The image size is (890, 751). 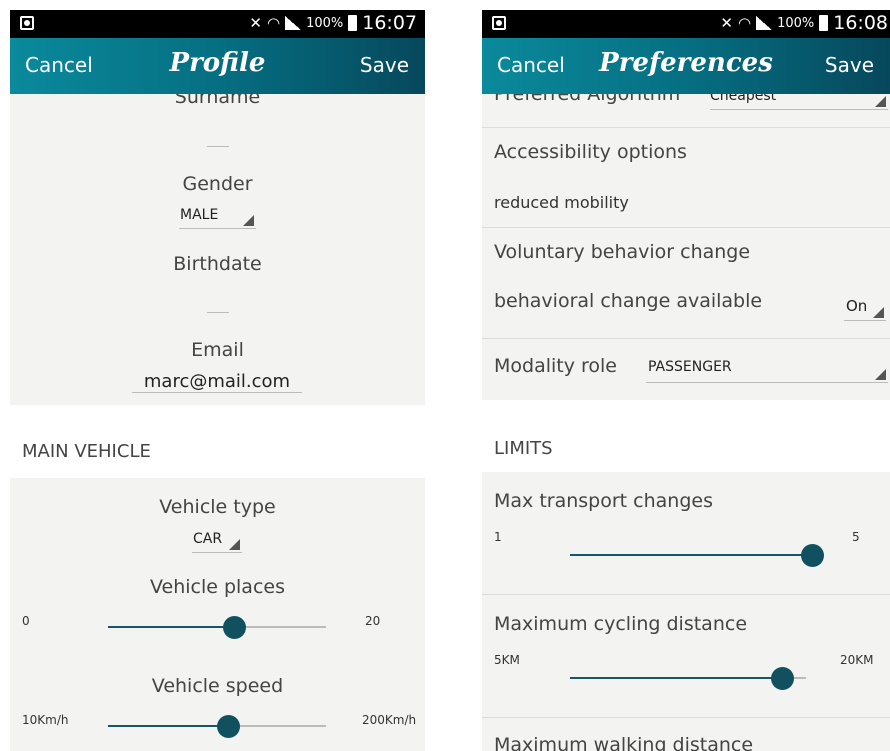 I want to click on transport-slider-handle, so click(x=812, y=555).